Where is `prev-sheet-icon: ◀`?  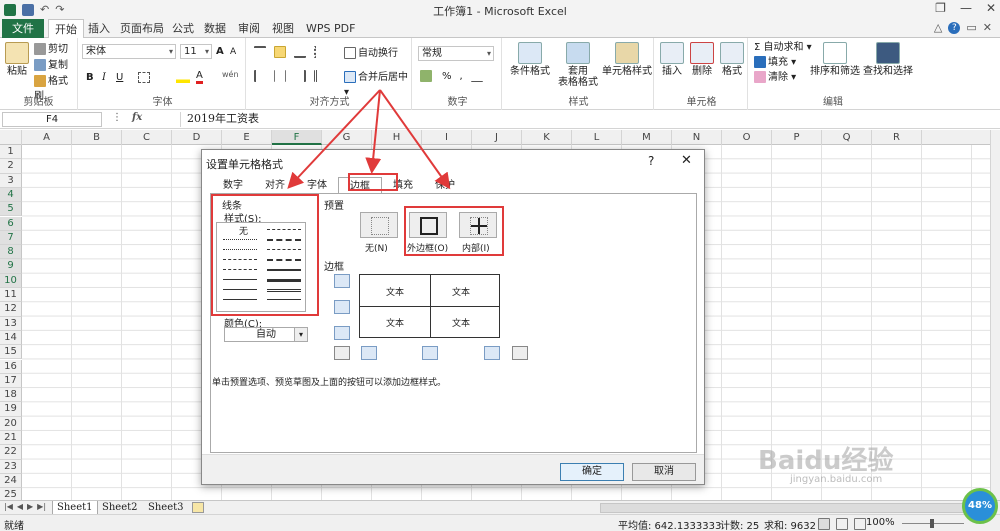
prev-sheet-icon: ◀ is located at coordinates (20, 506).